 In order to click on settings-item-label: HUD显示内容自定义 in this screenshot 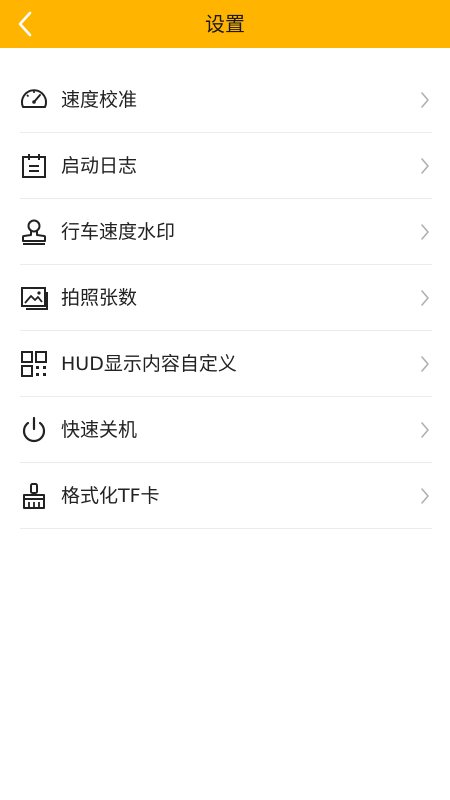, I will do `click(149, 364)`.